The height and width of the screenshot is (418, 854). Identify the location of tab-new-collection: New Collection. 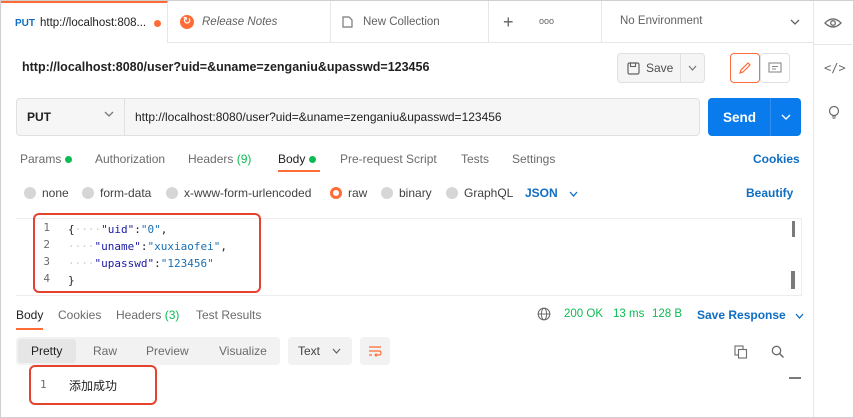
(410, 22).